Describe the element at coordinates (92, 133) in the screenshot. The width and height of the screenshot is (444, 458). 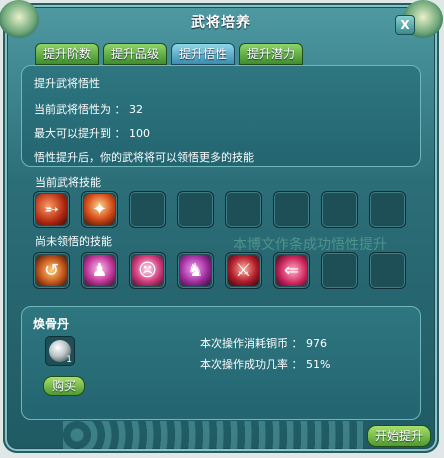
I see `max-insight: 最大可以提升到 ： 100` at that location.